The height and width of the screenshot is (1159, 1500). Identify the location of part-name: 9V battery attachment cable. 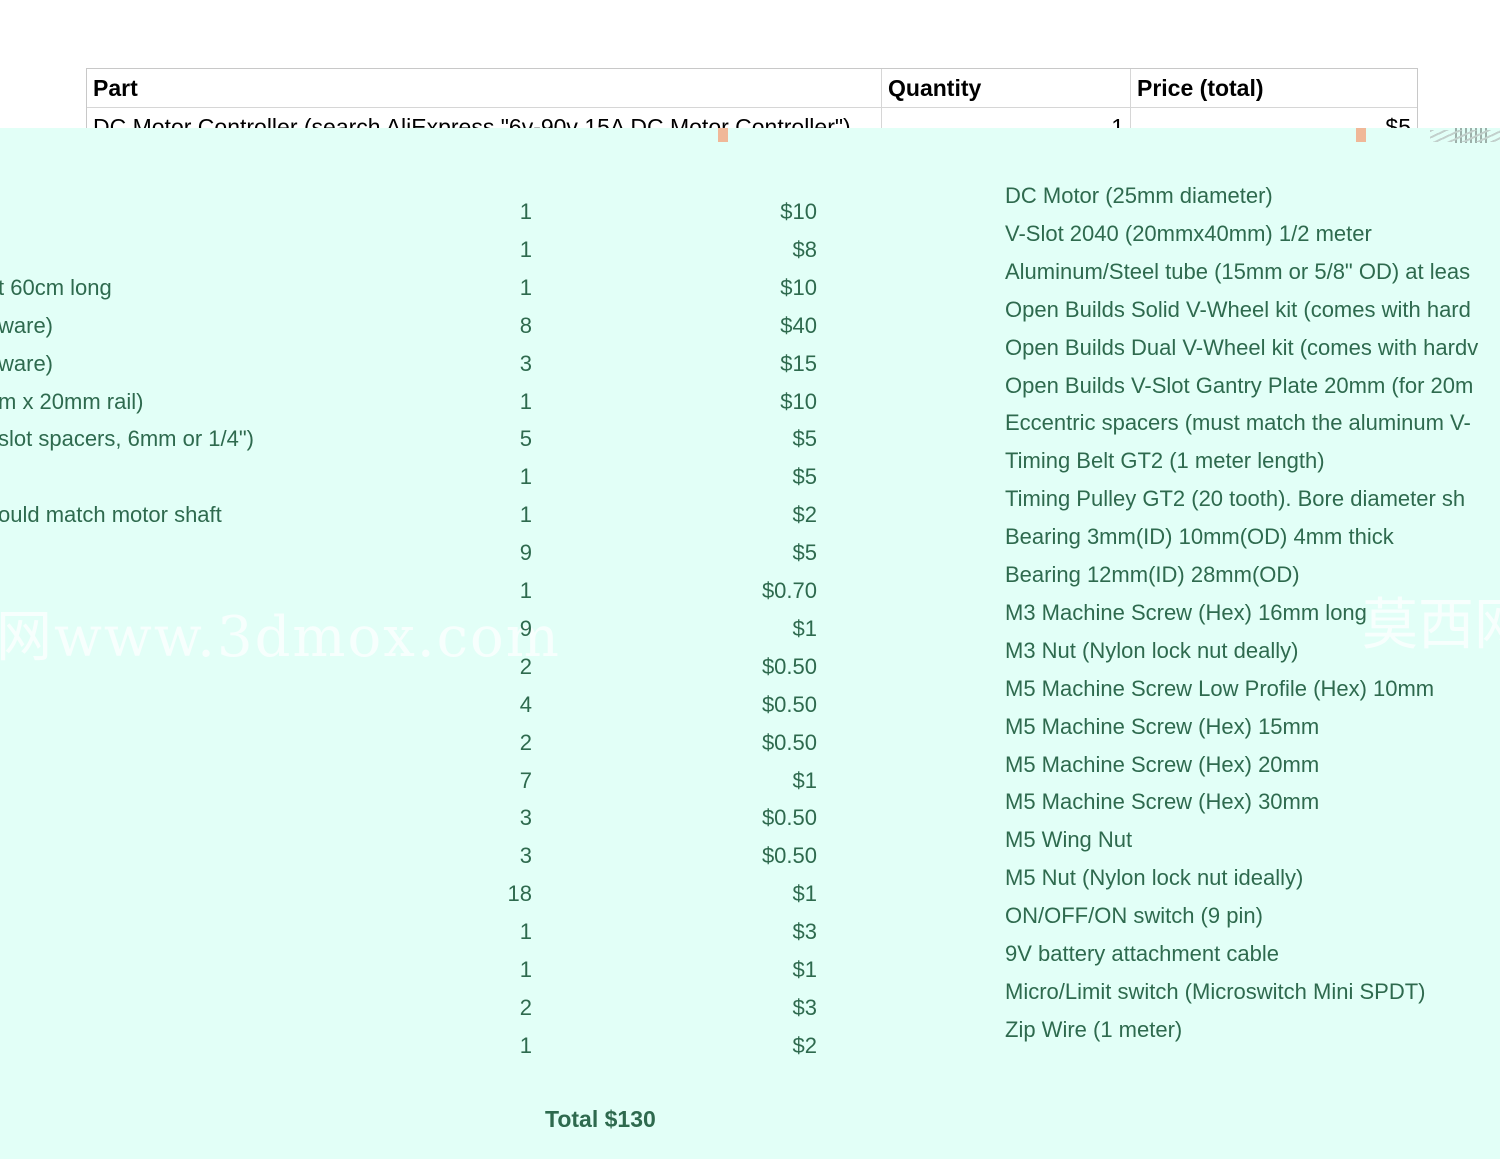
(1142, 953).